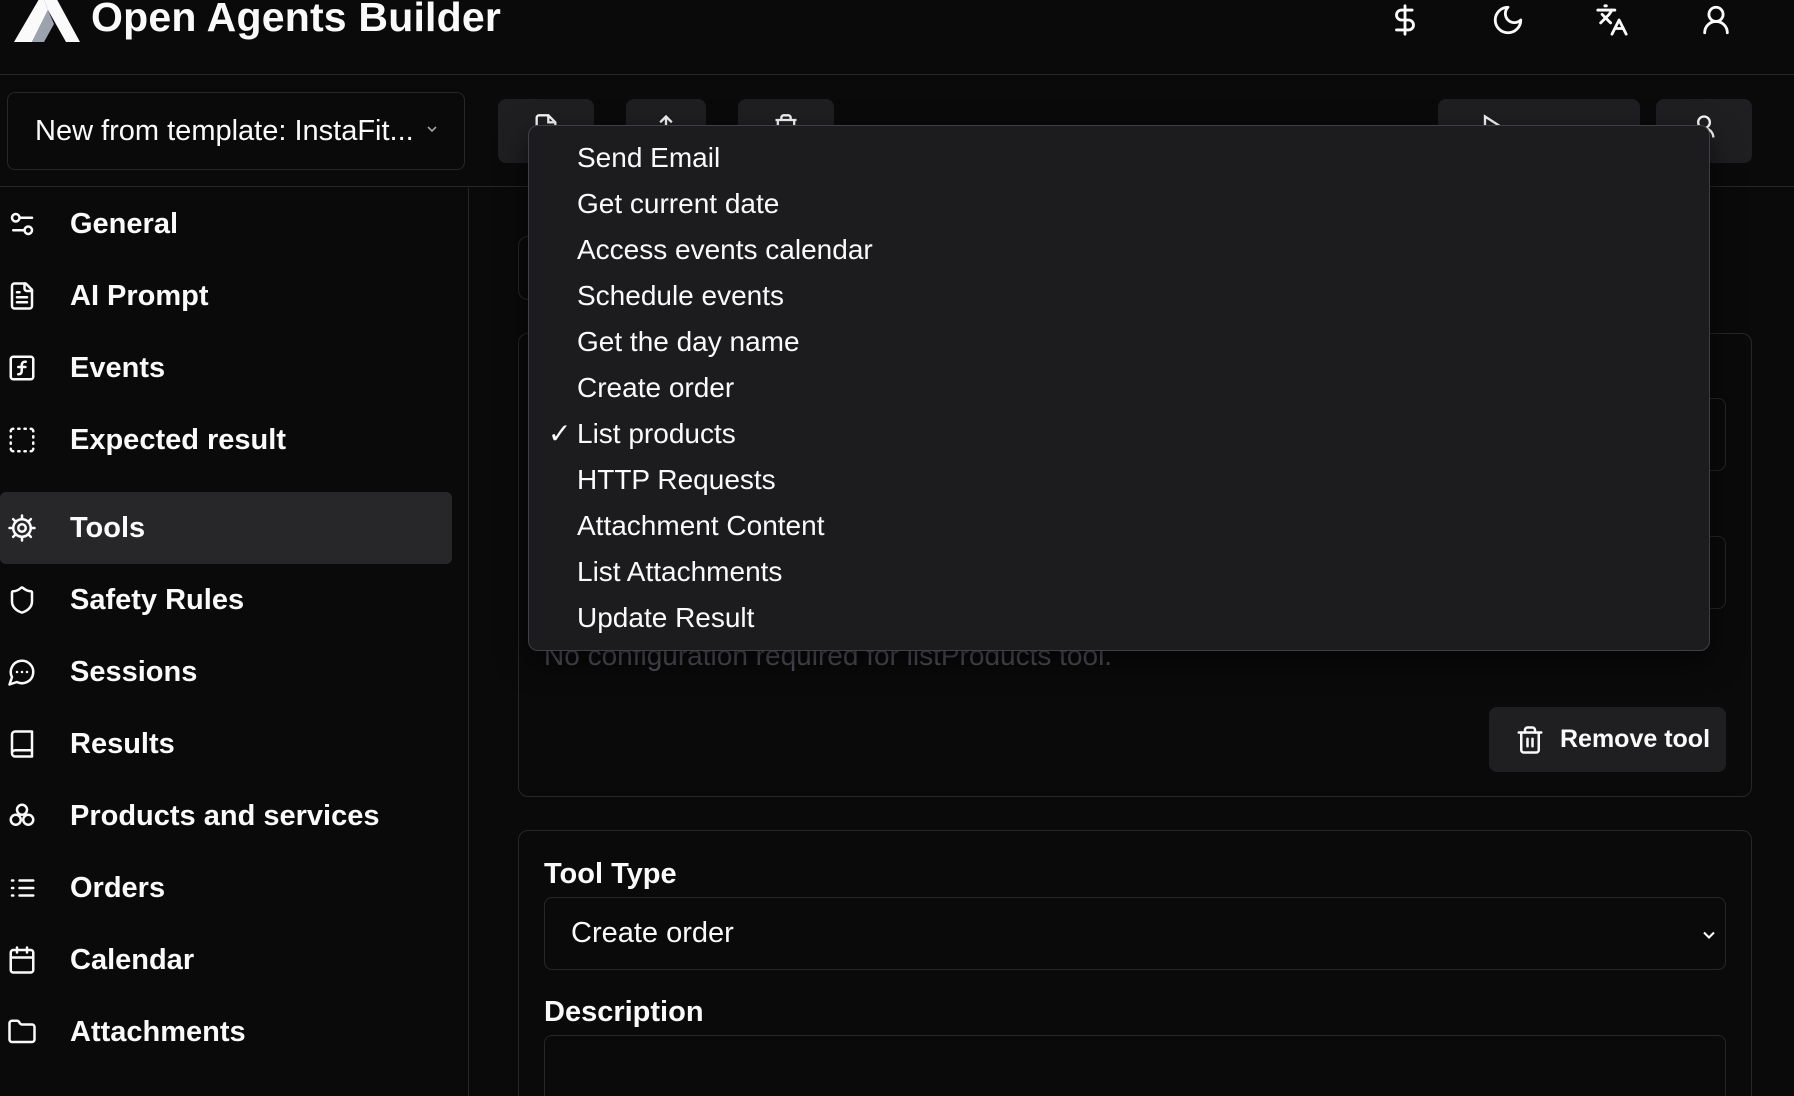 The width and height of the screenshot is (1794, 1096). Describe the element at coordinates (1119, 479) in the screenshot. I see `dropdown-option-http-requests: HTTP Requests` at that location.